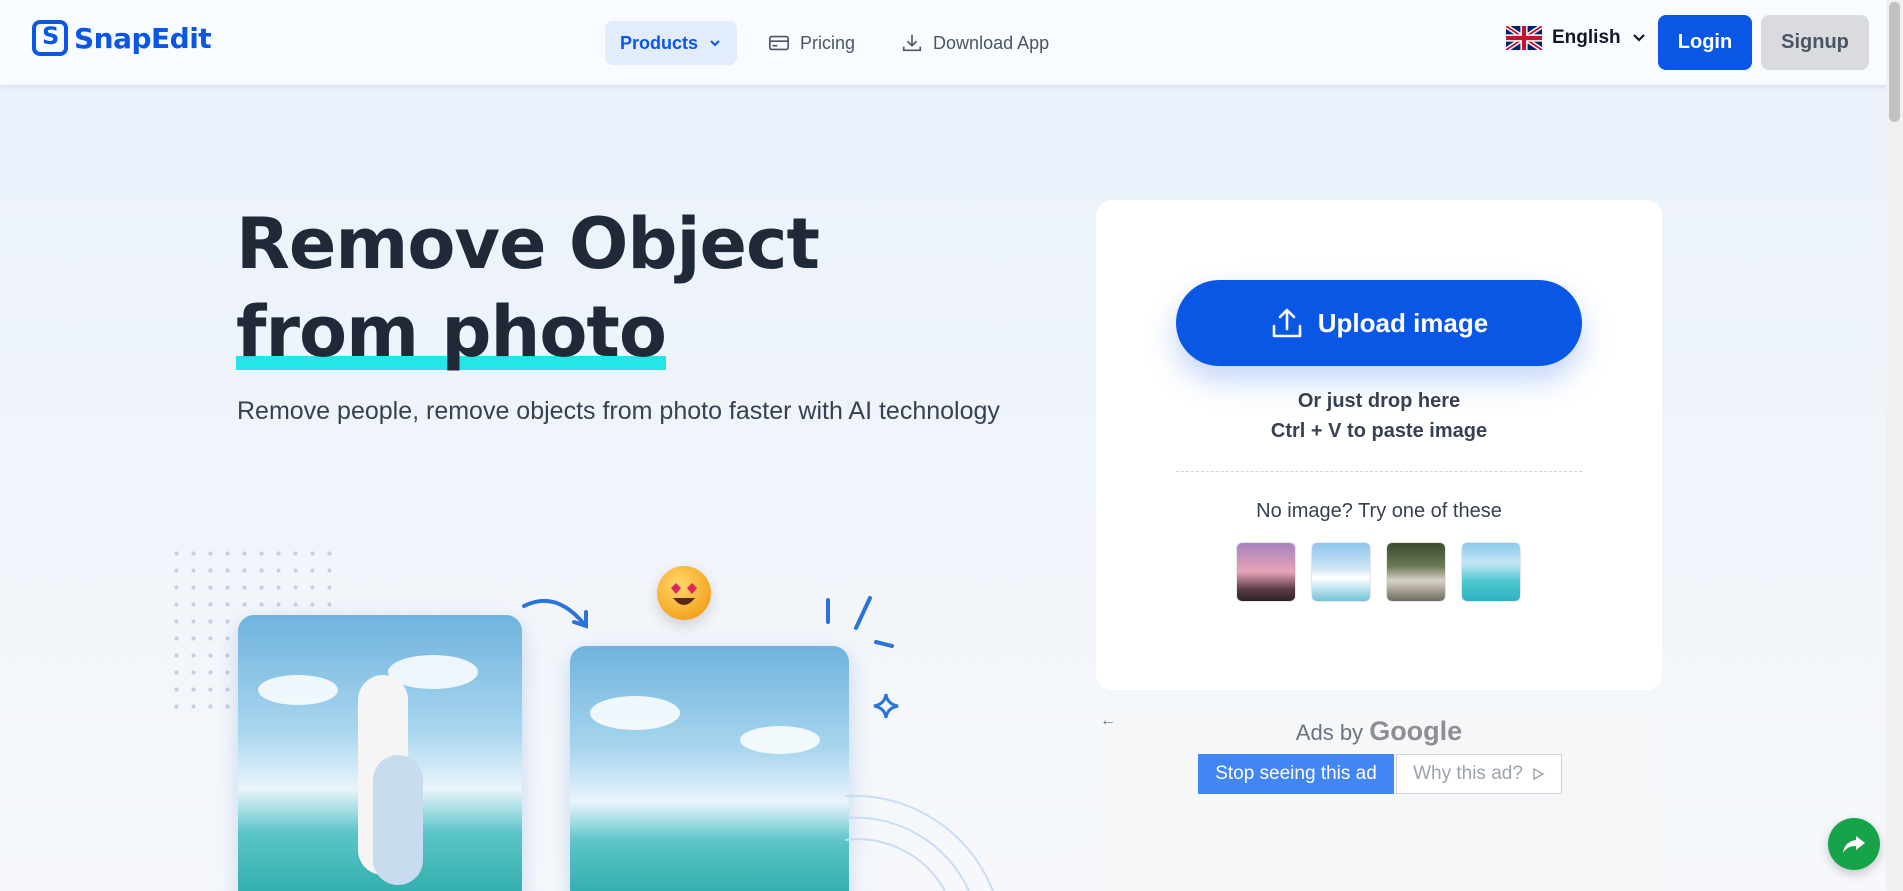  Describe the element at coordinates (779, 43) in the screenshot. I see `credit-card-icon` at that location.